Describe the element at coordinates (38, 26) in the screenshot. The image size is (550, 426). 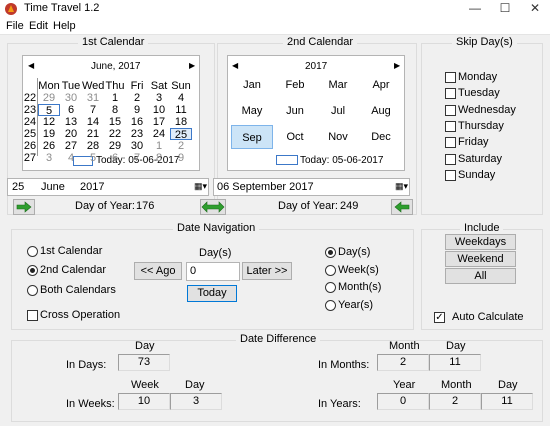
I see `menu-edit: Edit` at that location.